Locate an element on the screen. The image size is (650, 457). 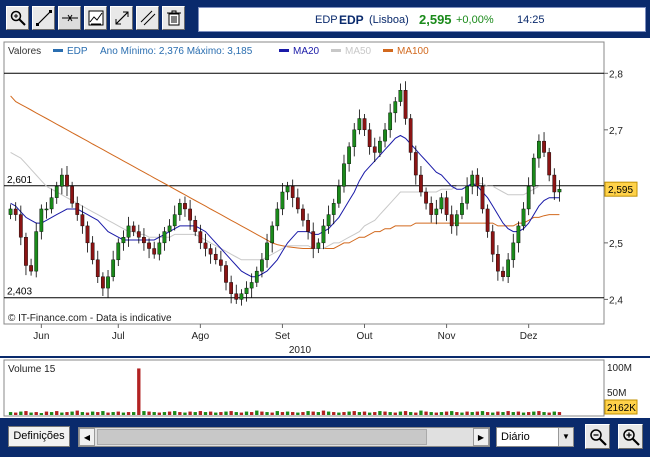
settings-button: Definições is located at coordinates (39, 436).